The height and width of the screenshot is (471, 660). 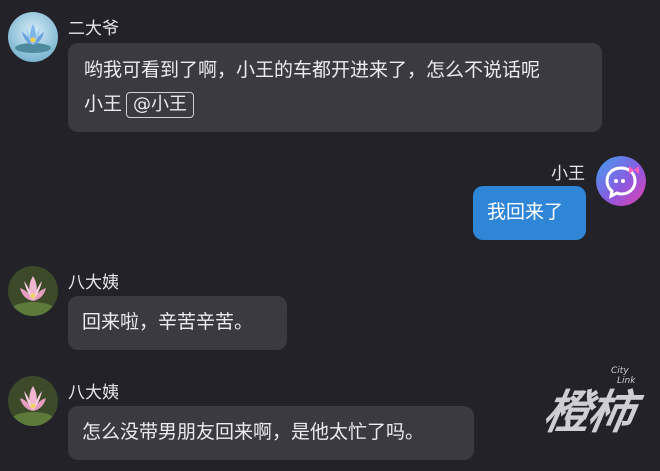 What do you see at coordinates (620, 371) in the screenshot?
I see `watermark-sub1: City` at bounding box center [620, 371].